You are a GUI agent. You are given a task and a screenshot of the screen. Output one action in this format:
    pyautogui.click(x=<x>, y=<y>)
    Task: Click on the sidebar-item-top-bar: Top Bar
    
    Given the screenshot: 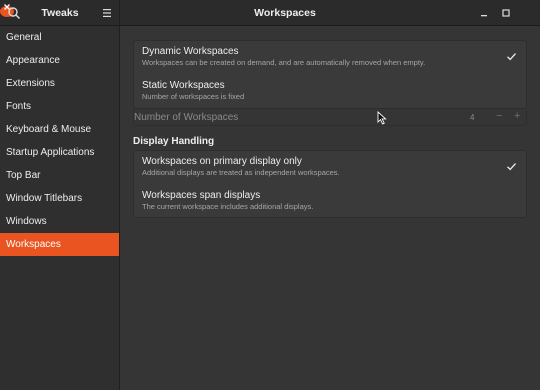 What is the action you would take?
    pyautogui.click(x=59, y=175)
    